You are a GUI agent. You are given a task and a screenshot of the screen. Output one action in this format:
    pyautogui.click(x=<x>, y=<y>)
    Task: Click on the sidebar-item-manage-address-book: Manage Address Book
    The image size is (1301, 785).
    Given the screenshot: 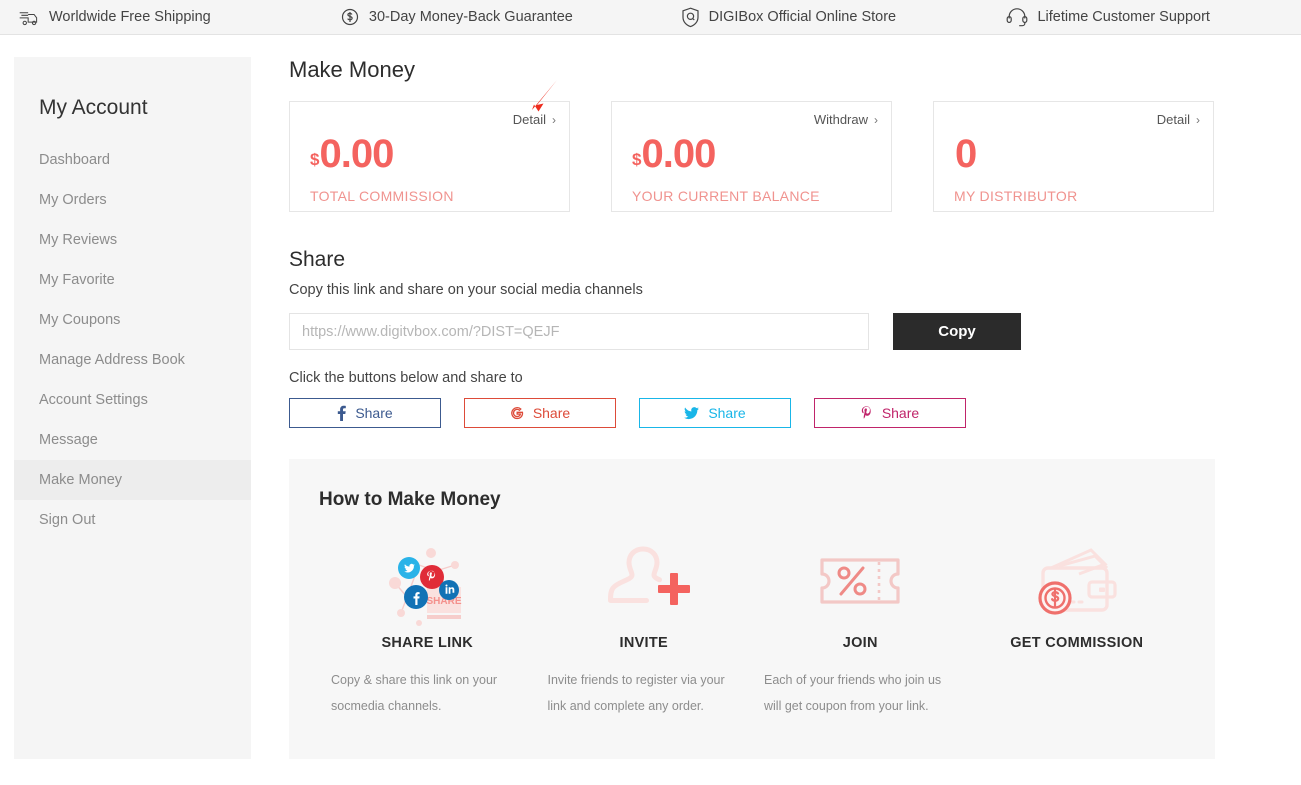 What is the action you would take?
    pyautogui.click(x=132, y=360)
    